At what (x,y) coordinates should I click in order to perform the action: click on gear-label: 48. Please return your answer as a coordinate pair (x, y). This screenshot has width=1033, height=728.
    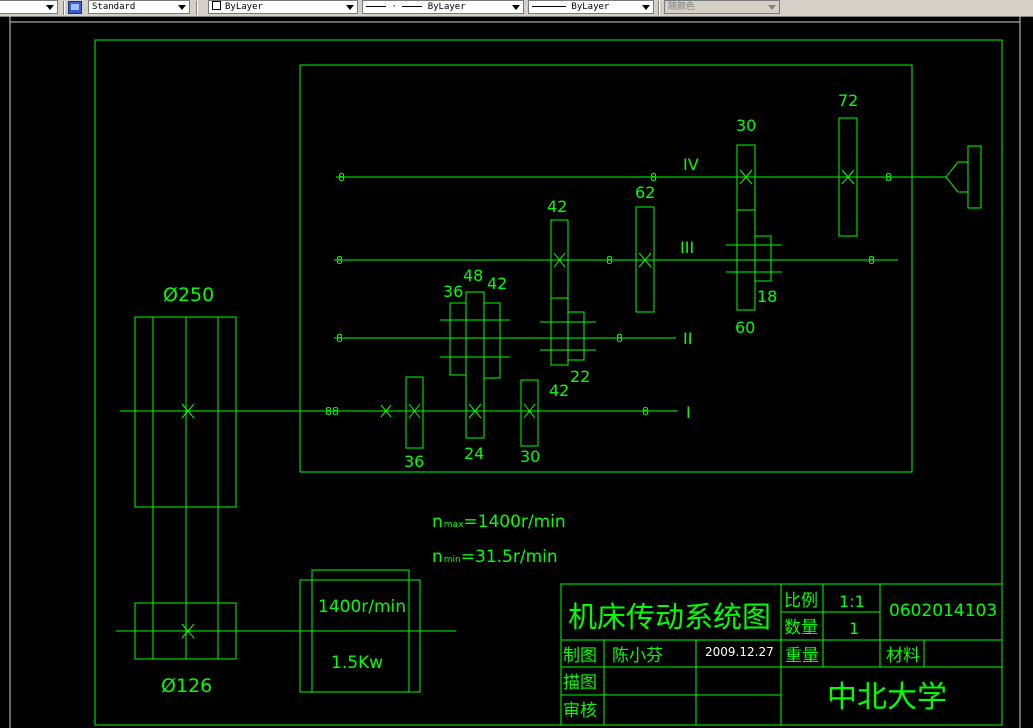
    Looking at the image, I should click on (473, 275).